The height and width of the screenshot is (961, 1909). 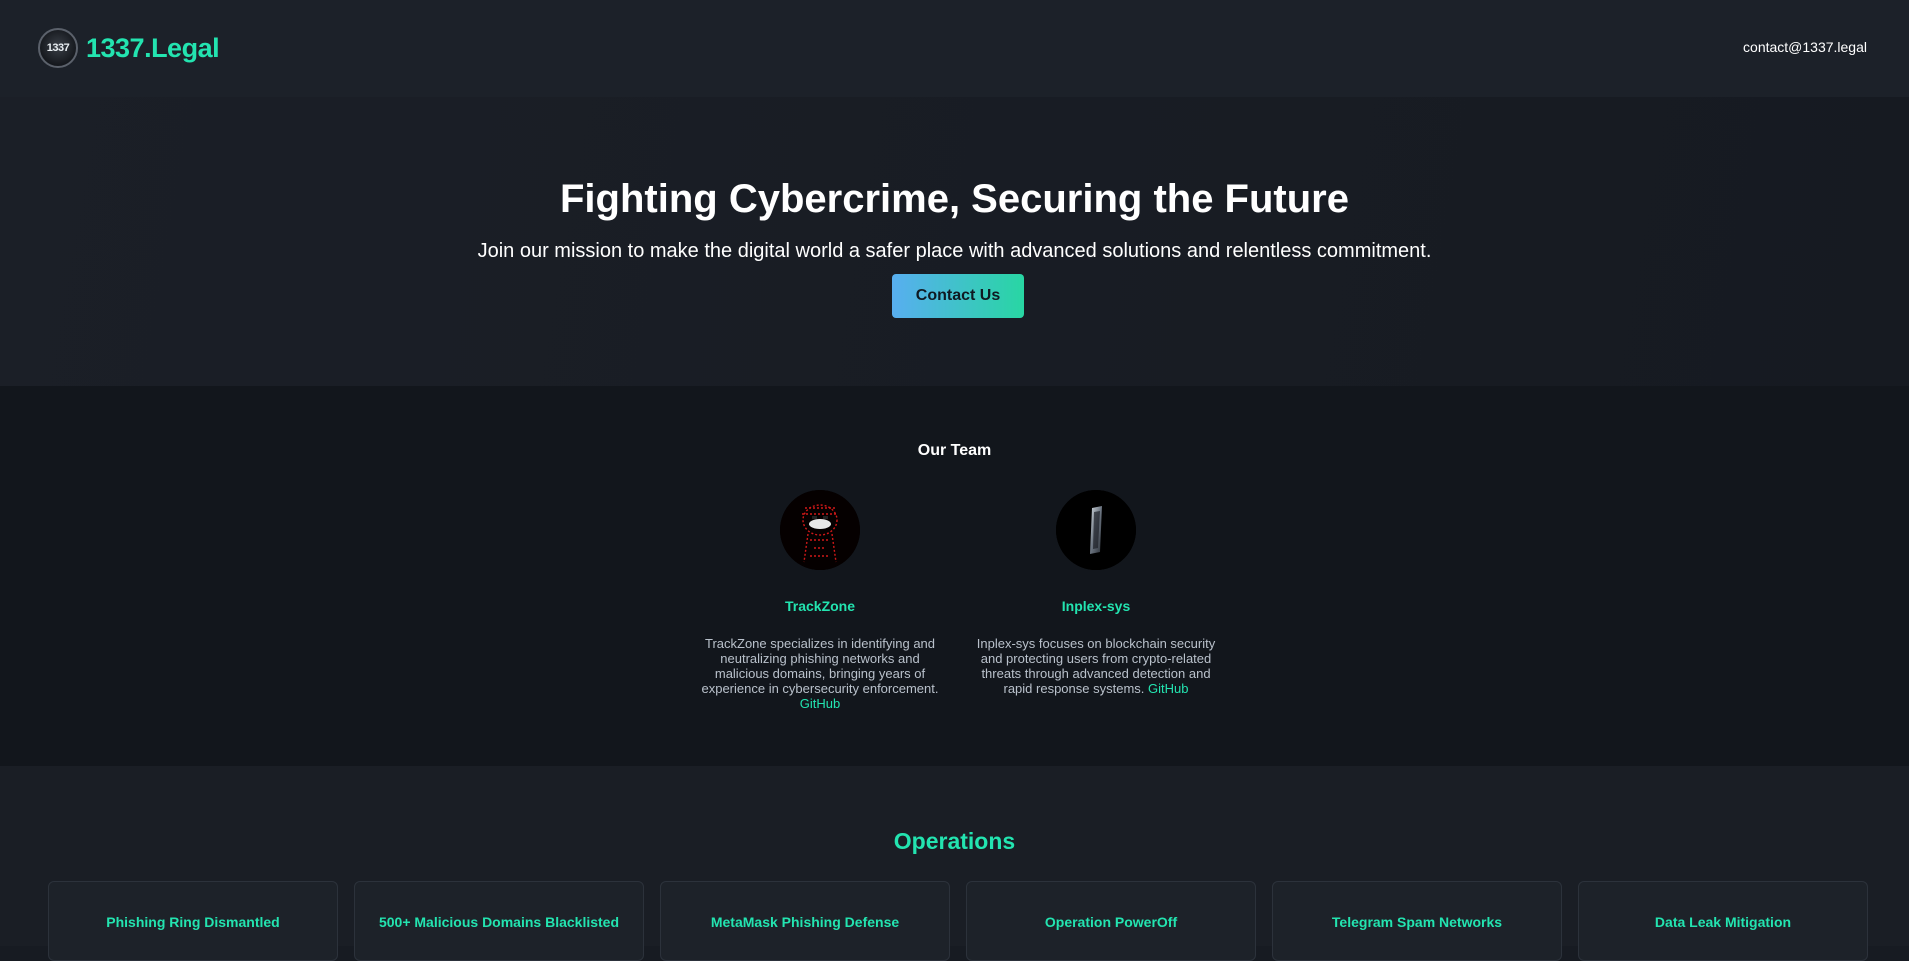 What do you see at coordinates (1168, 688) in the screenshot?
I see `github-link-inplex-sys: GitHub` at bounding box center [1168, 688].